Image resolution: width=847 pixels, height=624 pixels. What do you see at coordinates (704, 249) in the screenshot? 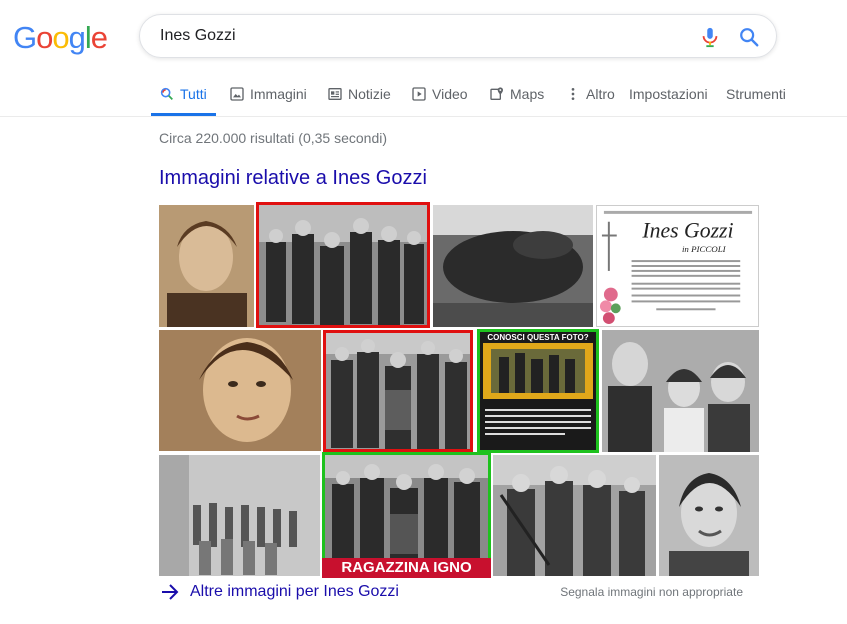
I see `obituary-subtitle: in PICCOLI` at bounding box center [704, 249].